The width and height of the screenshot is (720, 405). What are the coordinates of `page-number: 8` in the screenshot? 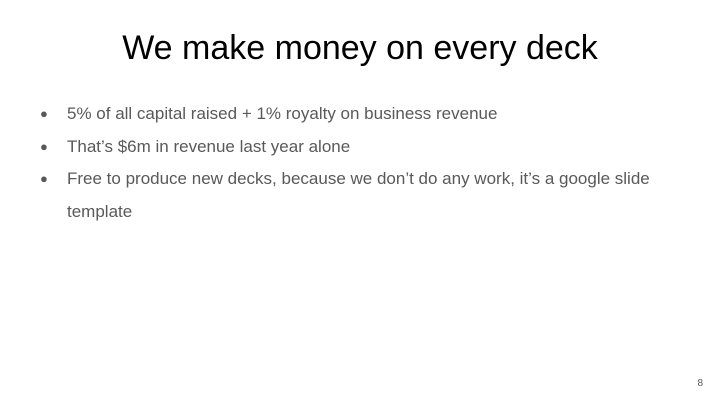 It's located at (700, 383).